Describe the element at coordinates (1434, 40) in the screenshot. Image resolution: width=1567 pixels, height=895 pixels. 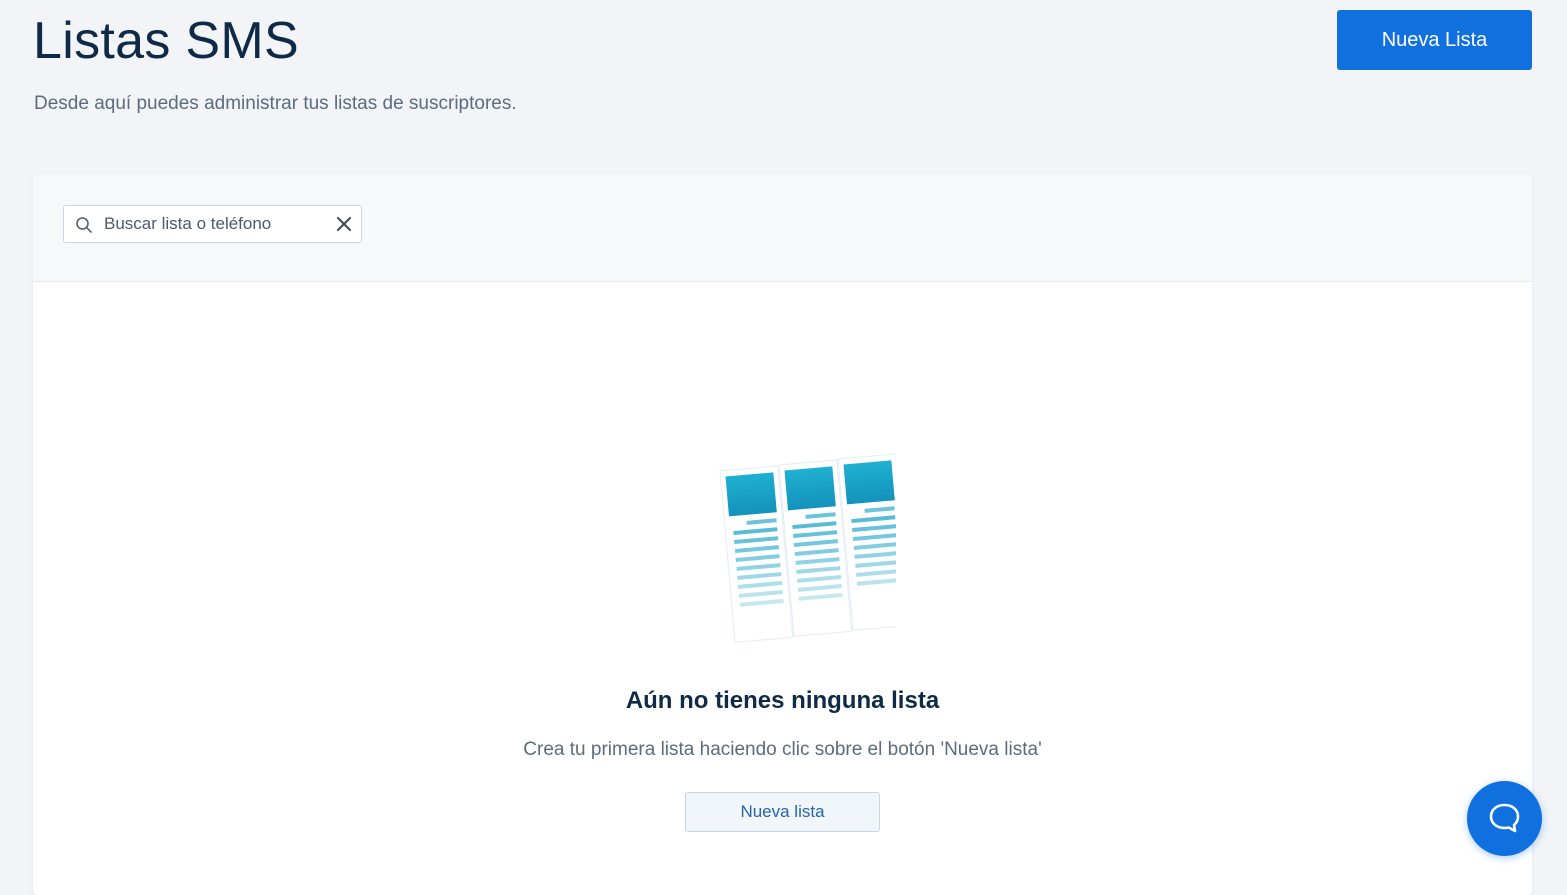
I see `new-list-button: Nueva Lista` at that location.